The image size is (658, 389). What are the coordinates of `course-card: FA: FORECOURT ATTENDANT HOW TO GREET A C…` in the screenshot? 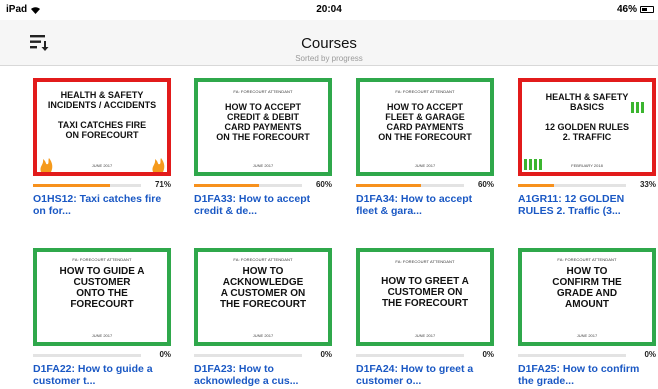 It's located at (425, 318).